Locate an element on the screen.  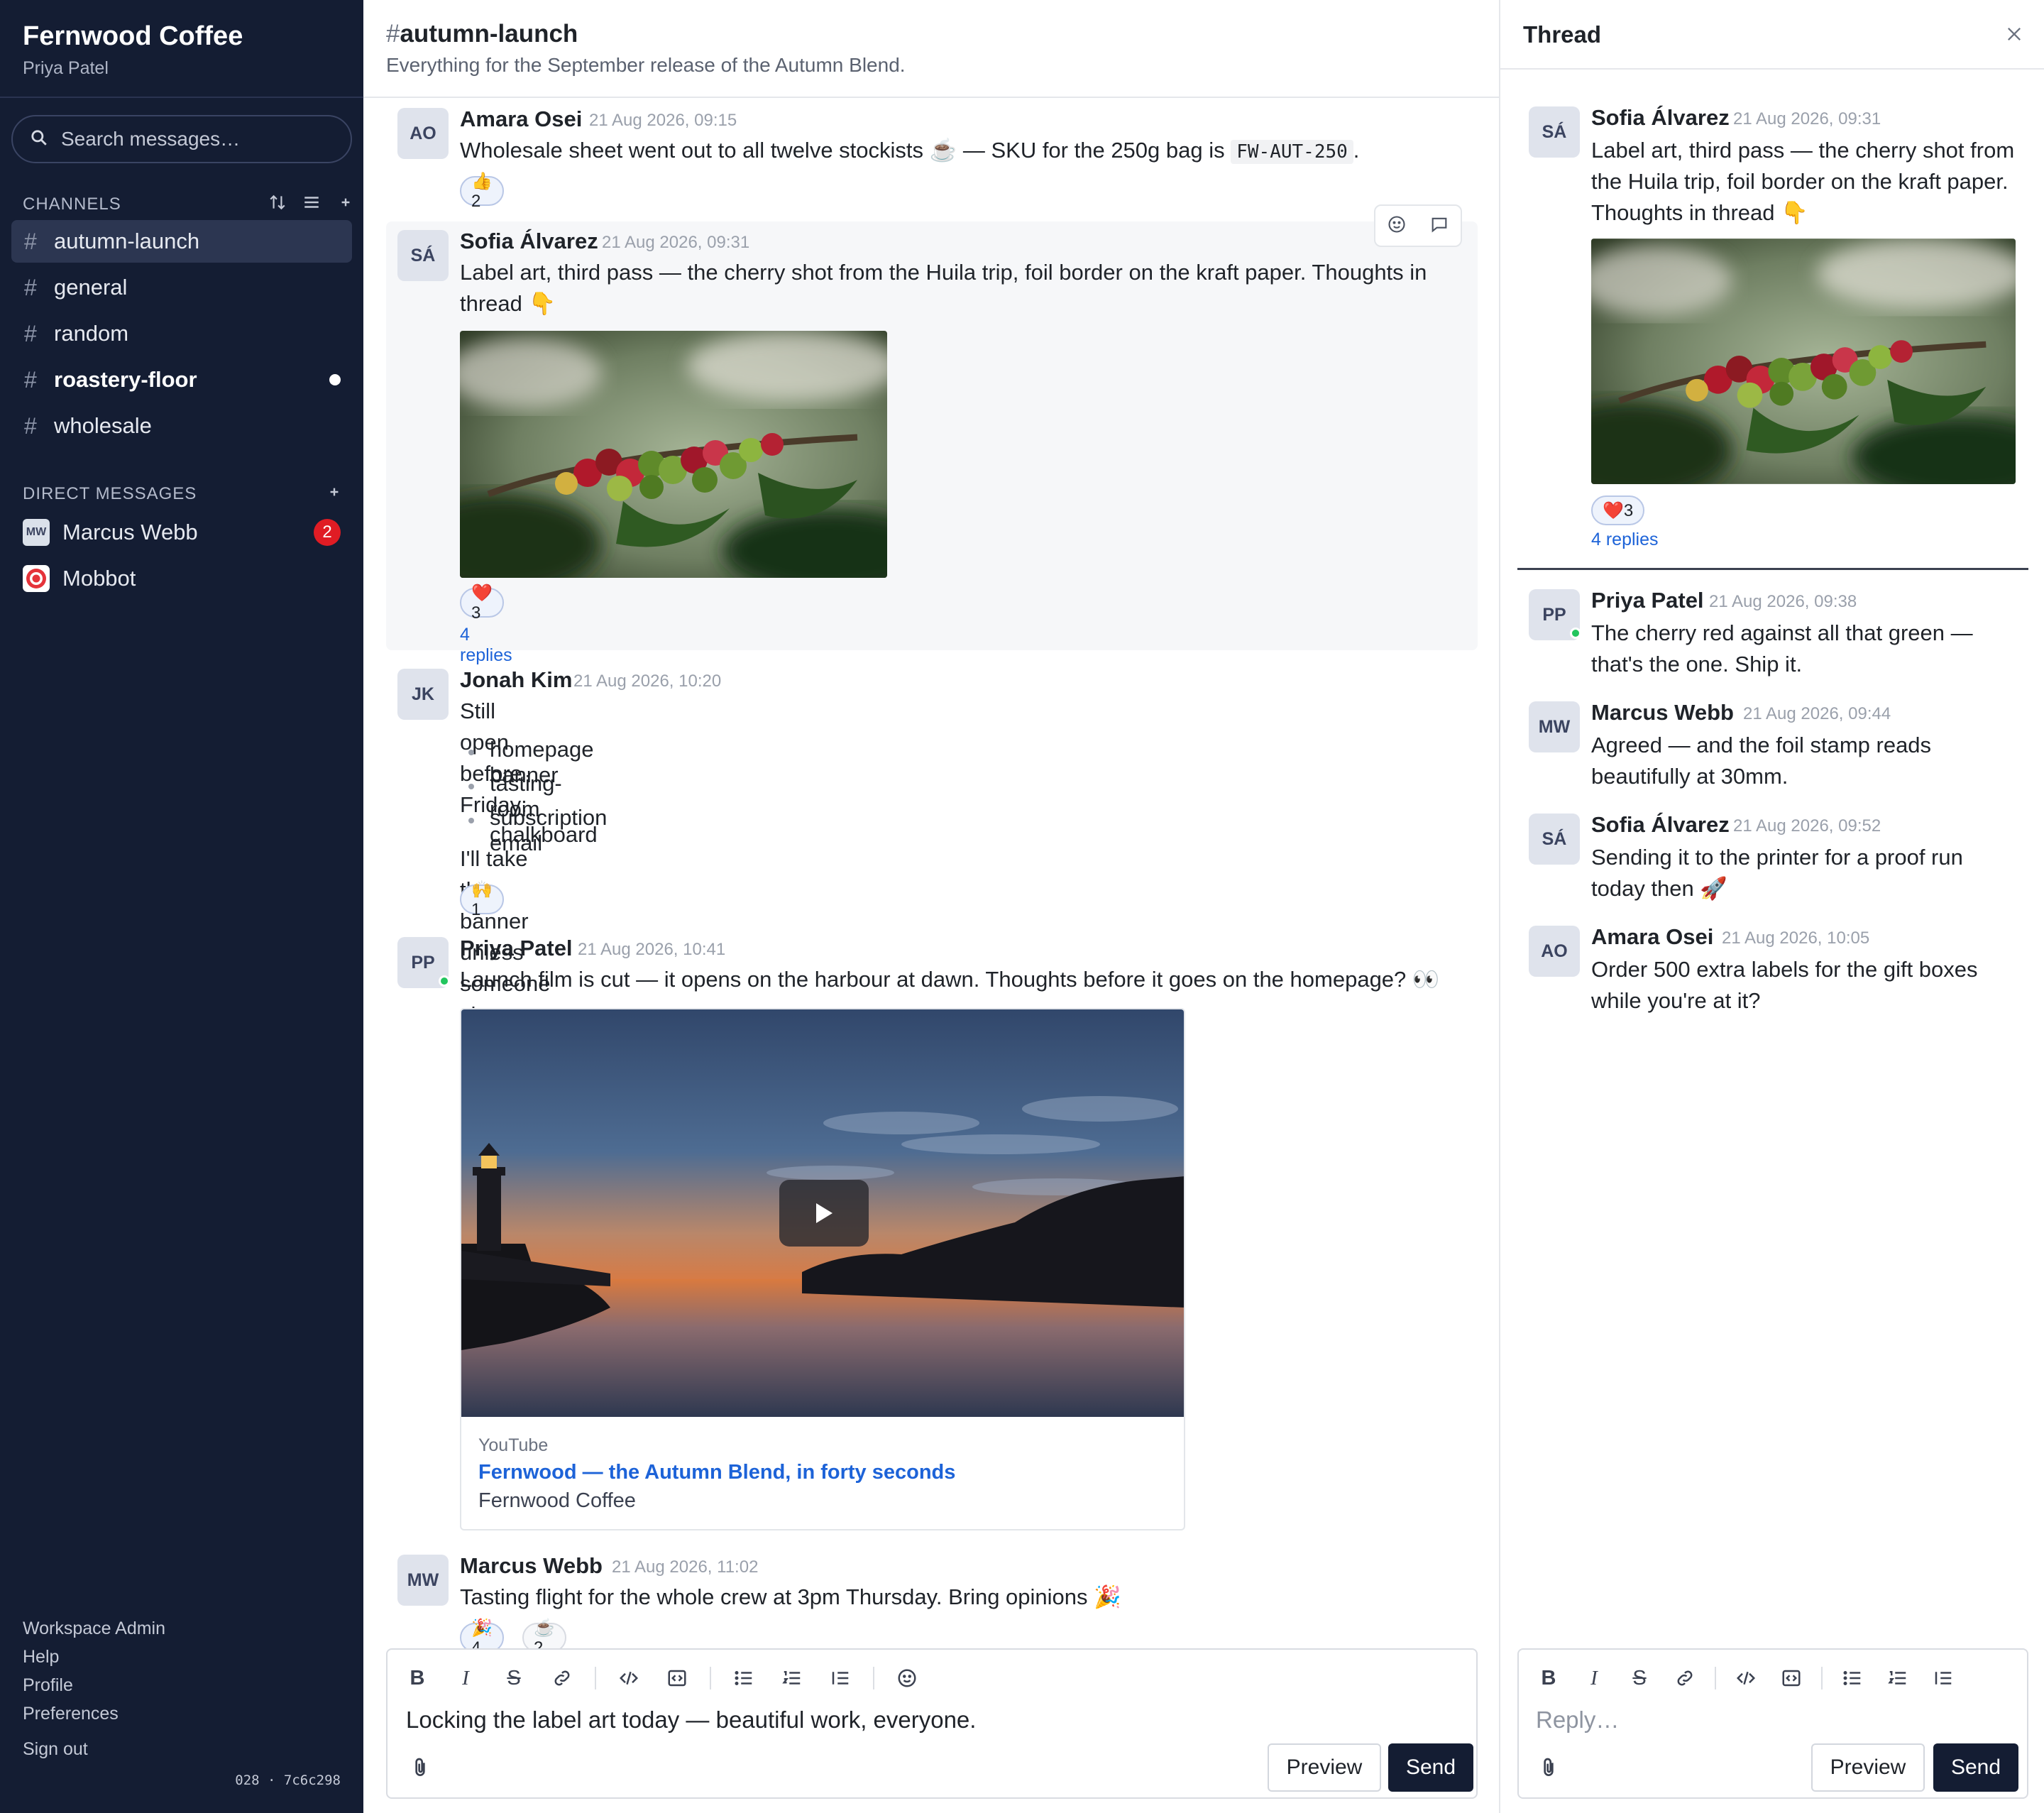
thread-reply-composer: B I S Preview Send is located at coordinates (1772, 1723).